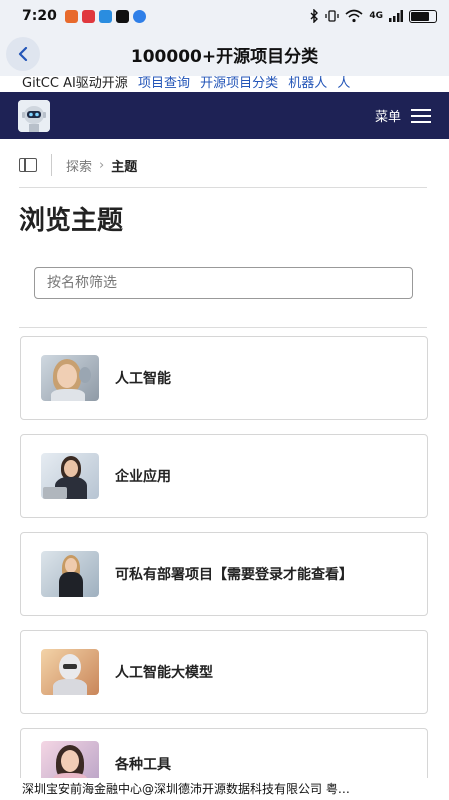 The height and width of the screenshot is (800, 449). I want to click on battery-level, so click(420, 16).